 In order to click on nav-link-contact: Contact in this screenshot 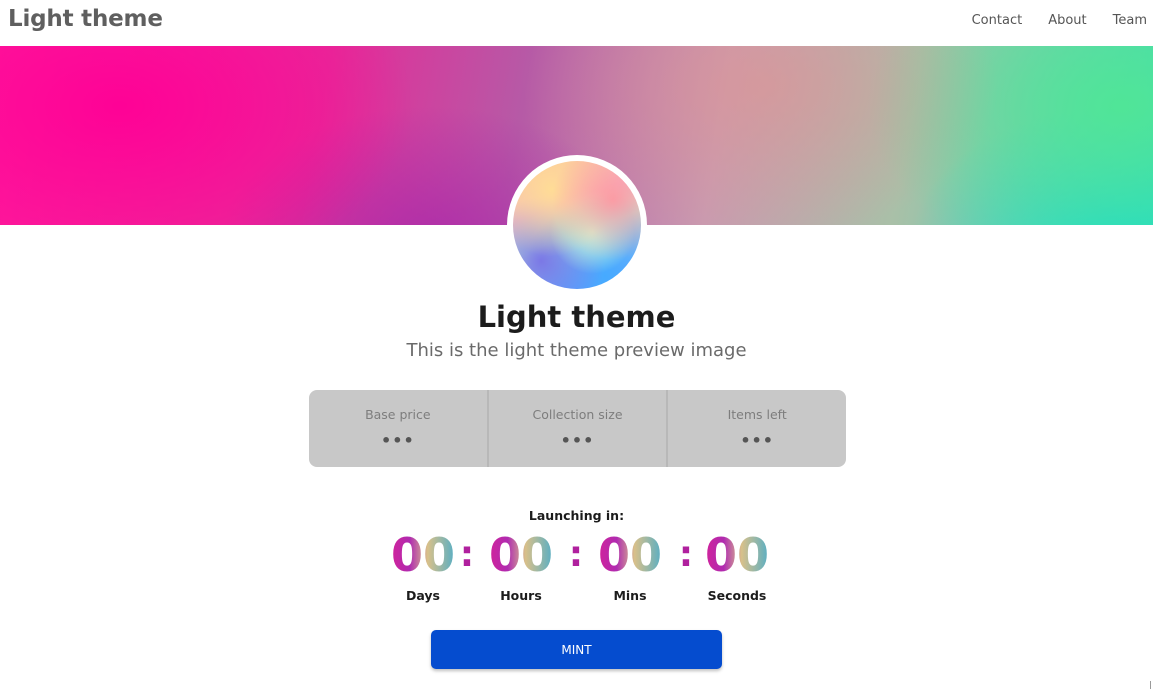, I will do `click(997, 20)`.